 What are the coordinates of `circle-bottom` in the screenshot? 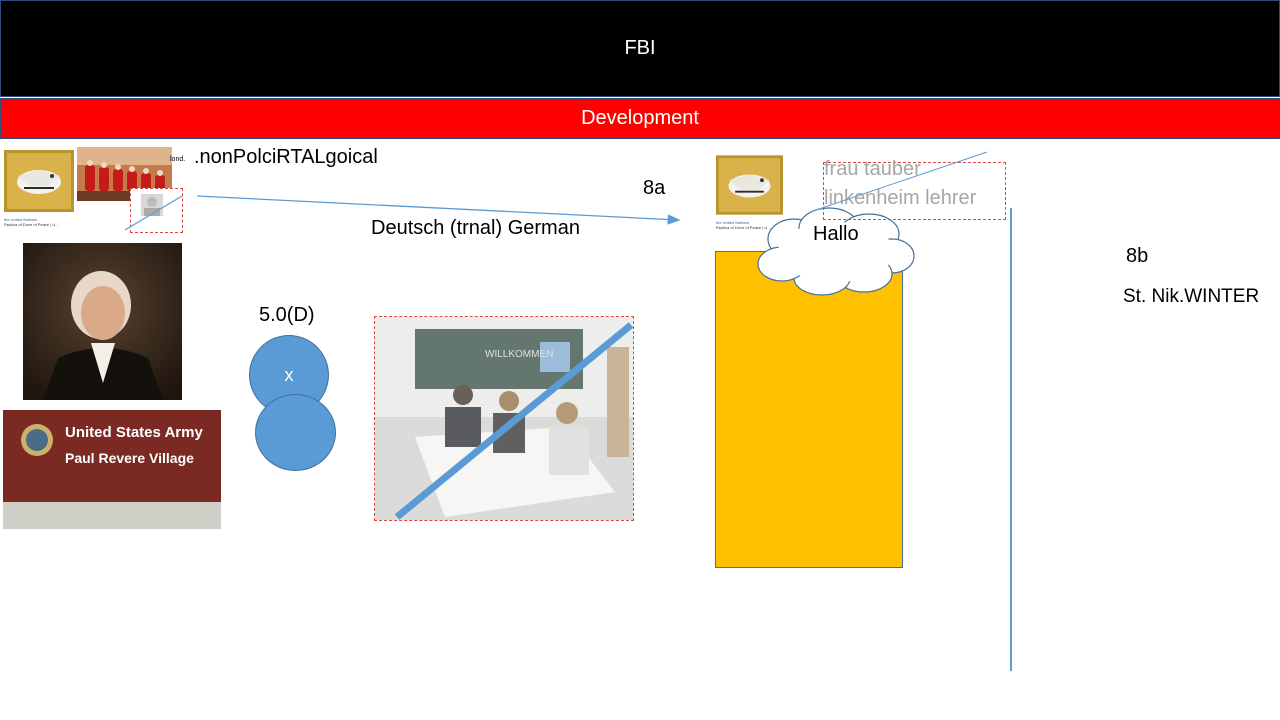 It's located at (295, 432).